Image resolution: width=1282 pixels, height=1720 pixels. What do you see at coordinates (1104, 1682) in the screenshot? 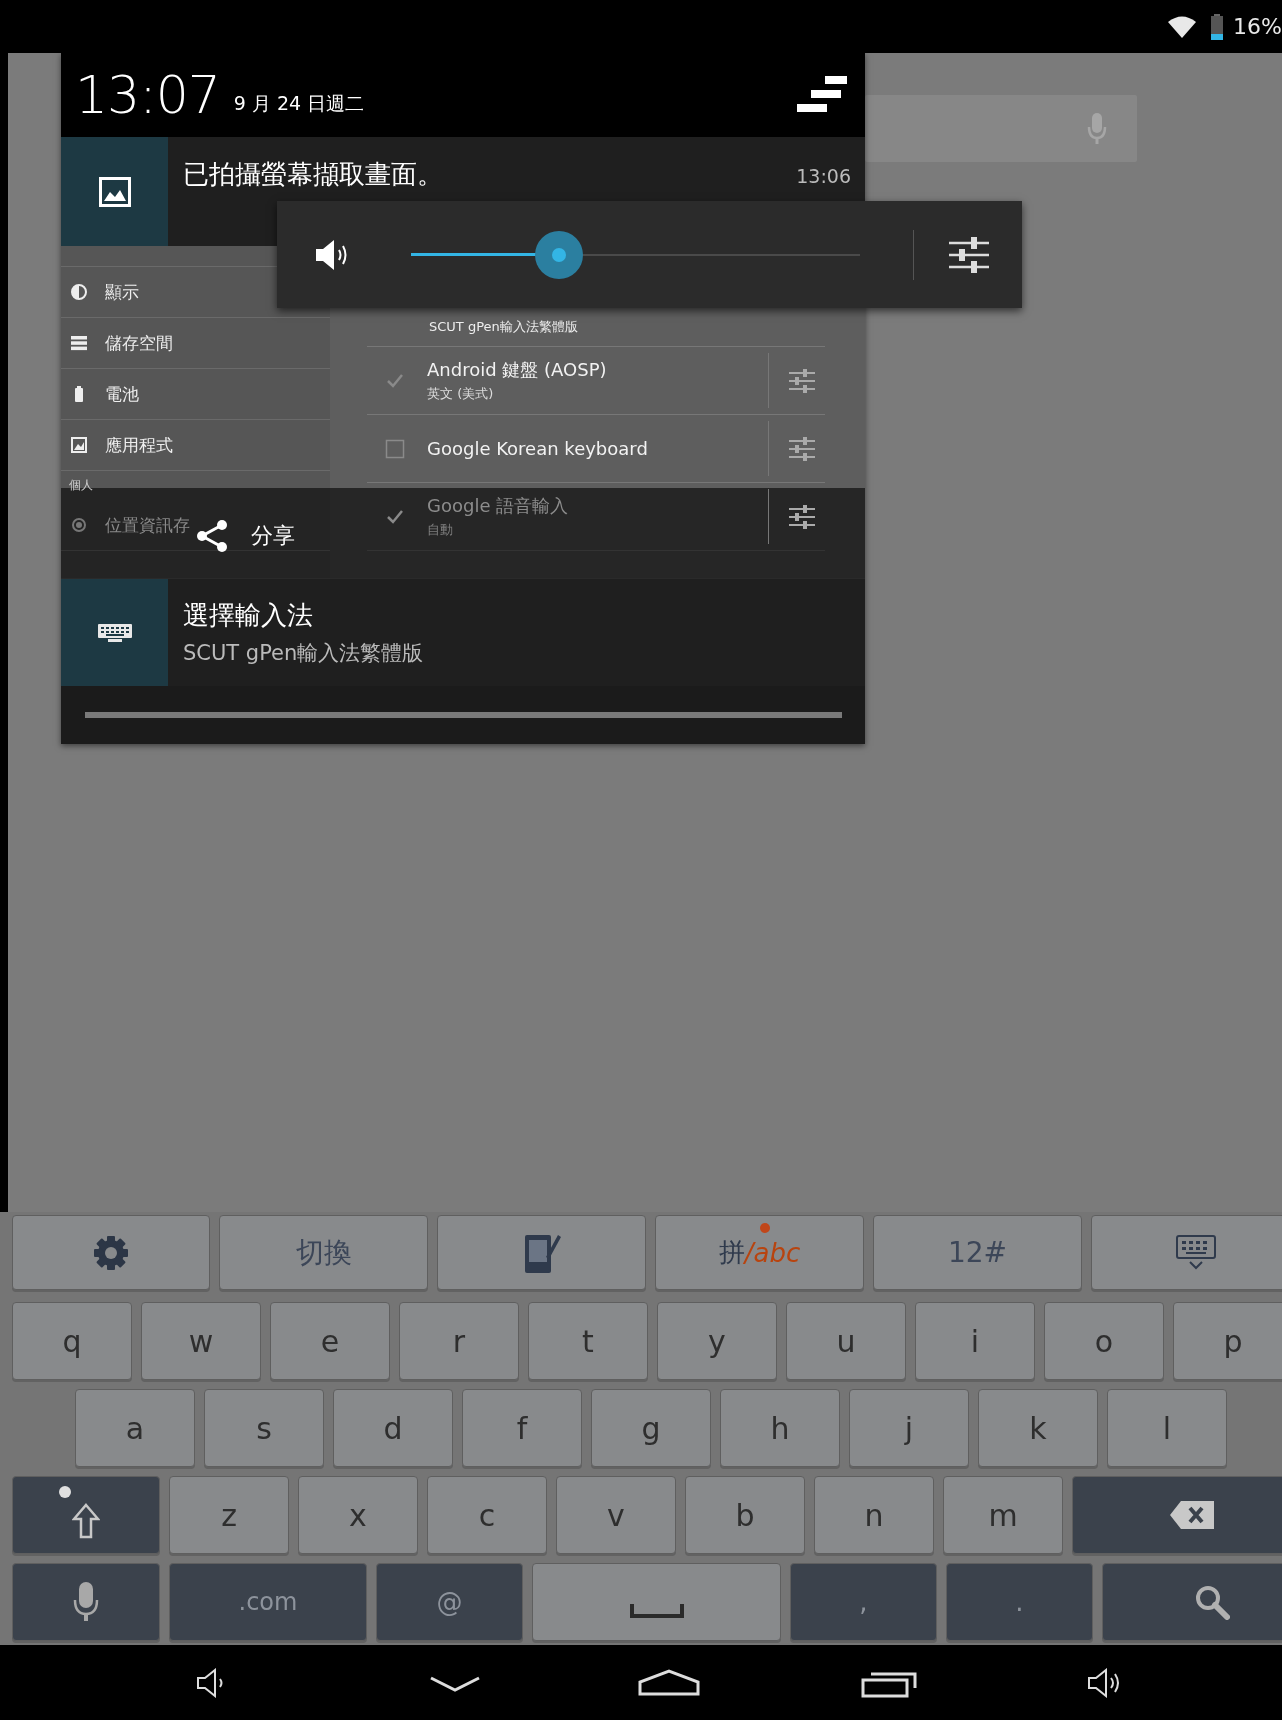
I see `volume-up-icon` at bounding box center [1104, 1682].